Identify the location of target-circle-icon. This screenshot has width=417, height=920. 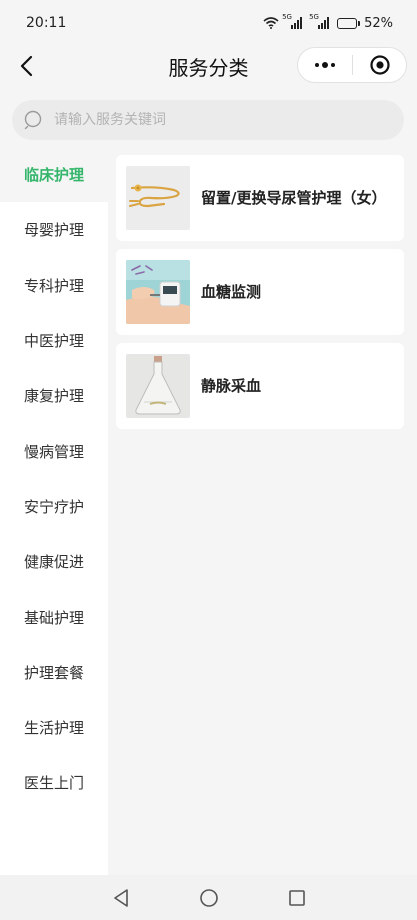
(379, 65).